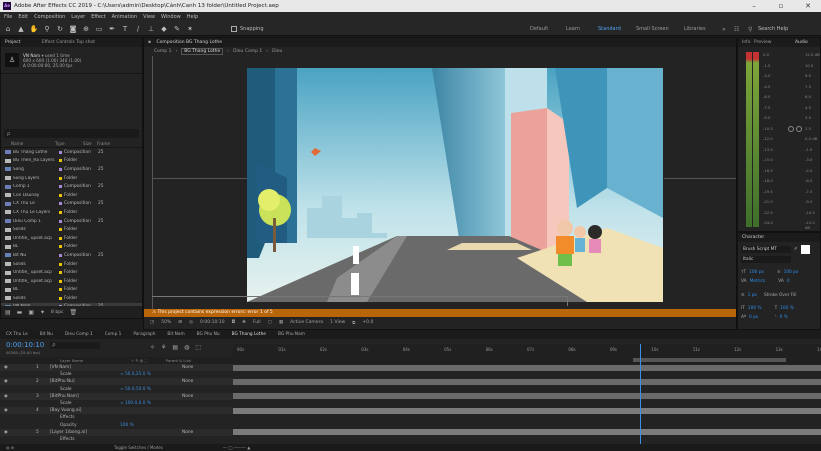  Describe the element at coordinates (116, 403) in the screenshot. I see `timeline-property-row: Scale ∞ 100.0,0.0 %` at that location.